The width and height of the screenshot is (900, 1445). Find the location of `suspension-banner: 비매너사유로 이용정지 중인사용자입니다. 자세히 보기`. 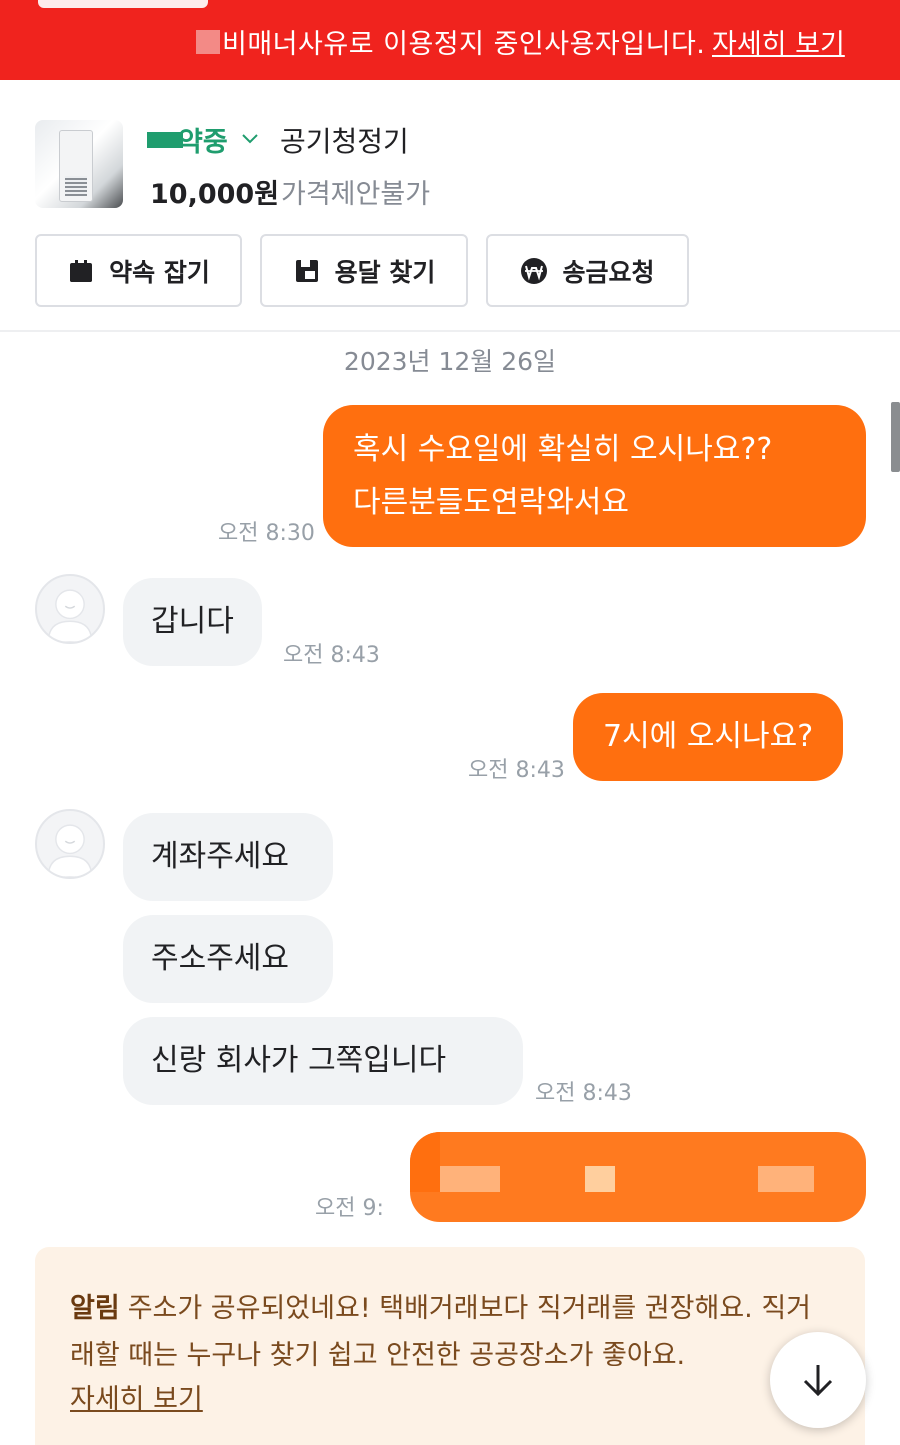

suspension-banner: 비매너사유로 이용정지 중인사용자입니다. 자세히 보기 is located at coordinates (450, 40).